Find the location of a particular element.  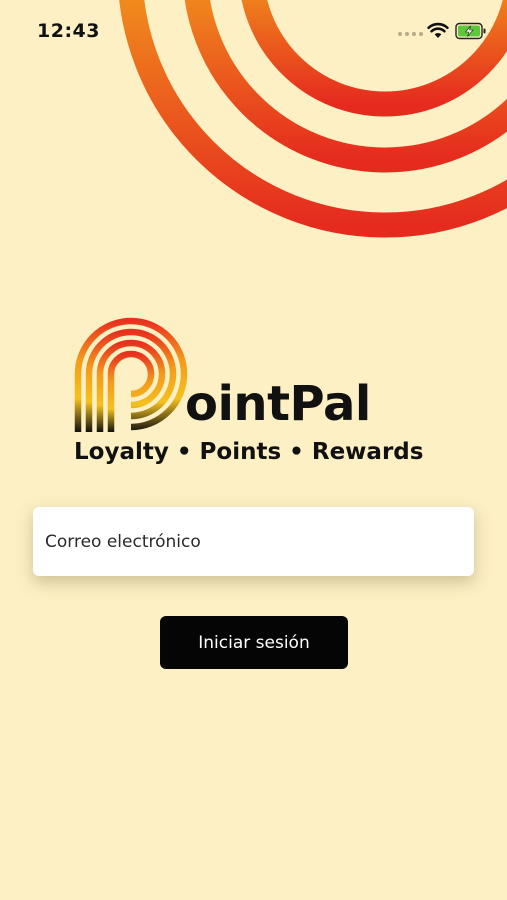

pointpal-logo: ointPal Loyalty • Points • Rewards is located at coordinates (257, 396).